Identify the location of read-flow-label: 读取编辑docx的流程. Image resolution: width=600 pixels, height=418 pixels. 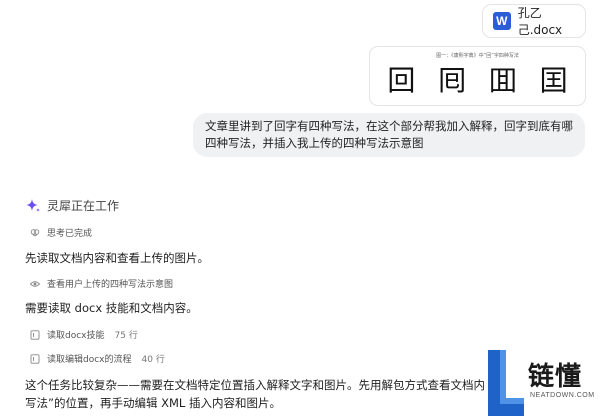
(89, 360).